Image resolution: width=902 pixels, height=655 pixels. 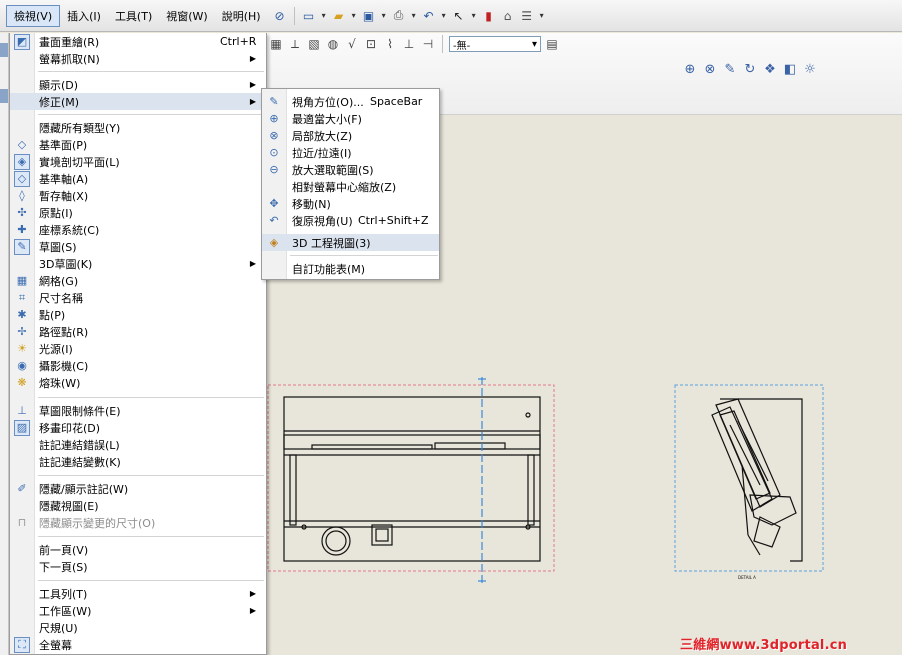 What do you see at coordinates (790, 69) in the screenshot?
I see `display-style-icon: ◧` at bounding box center [790, 69].